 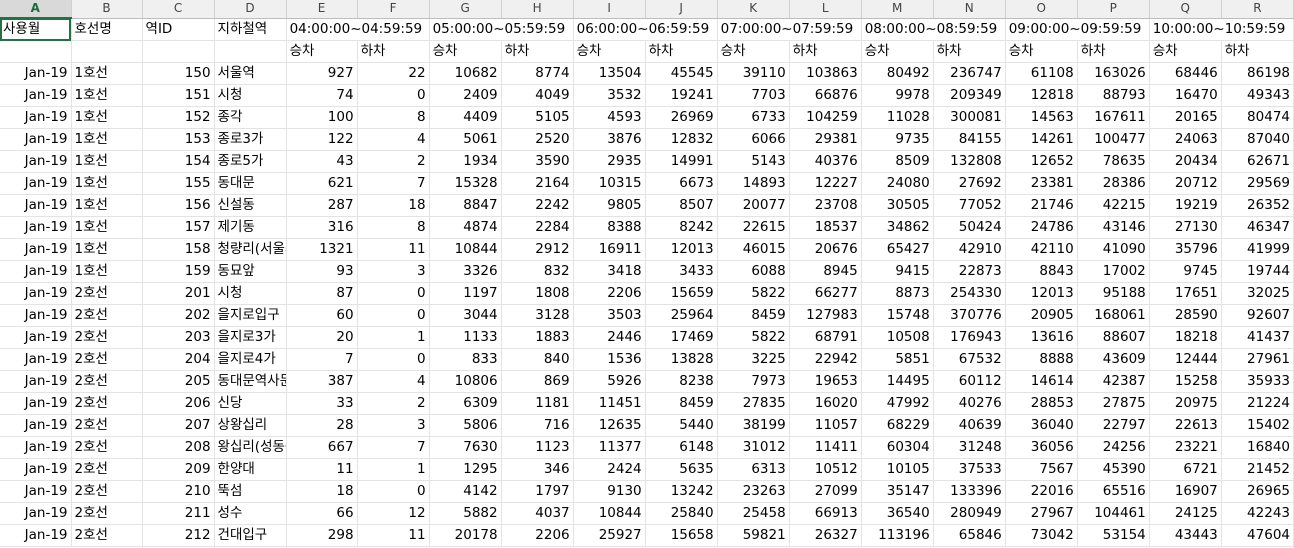 What do you see at coordinates (178, 9) in the screenshot?
I see `column-header-C: C` at bounding box center [178, 9].